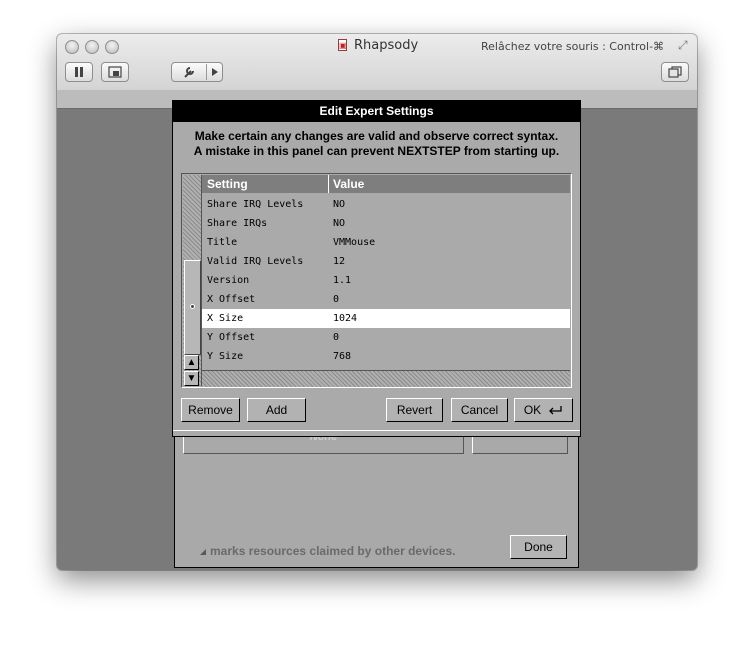  Describe the element at coordinates (386, 242) in the screenshot. I see `table-row: Title VMMouse` at that location.